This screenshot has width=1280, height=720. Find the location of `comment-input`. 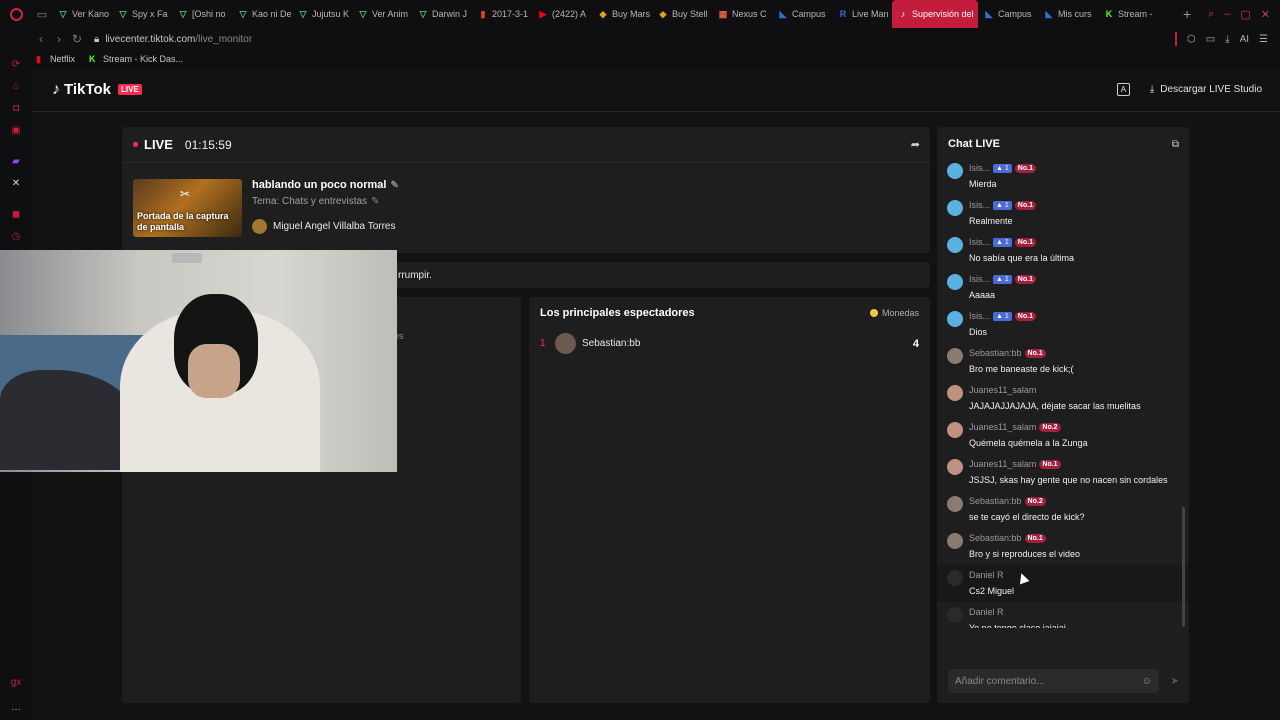

comment-input is located at coordinates (1048, 681).